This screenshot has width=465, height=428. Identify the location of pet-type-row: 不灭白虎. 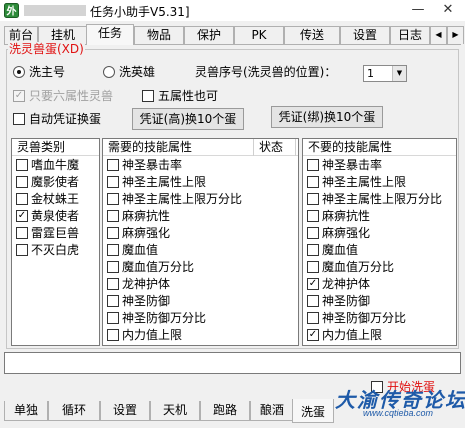
(55, 250).